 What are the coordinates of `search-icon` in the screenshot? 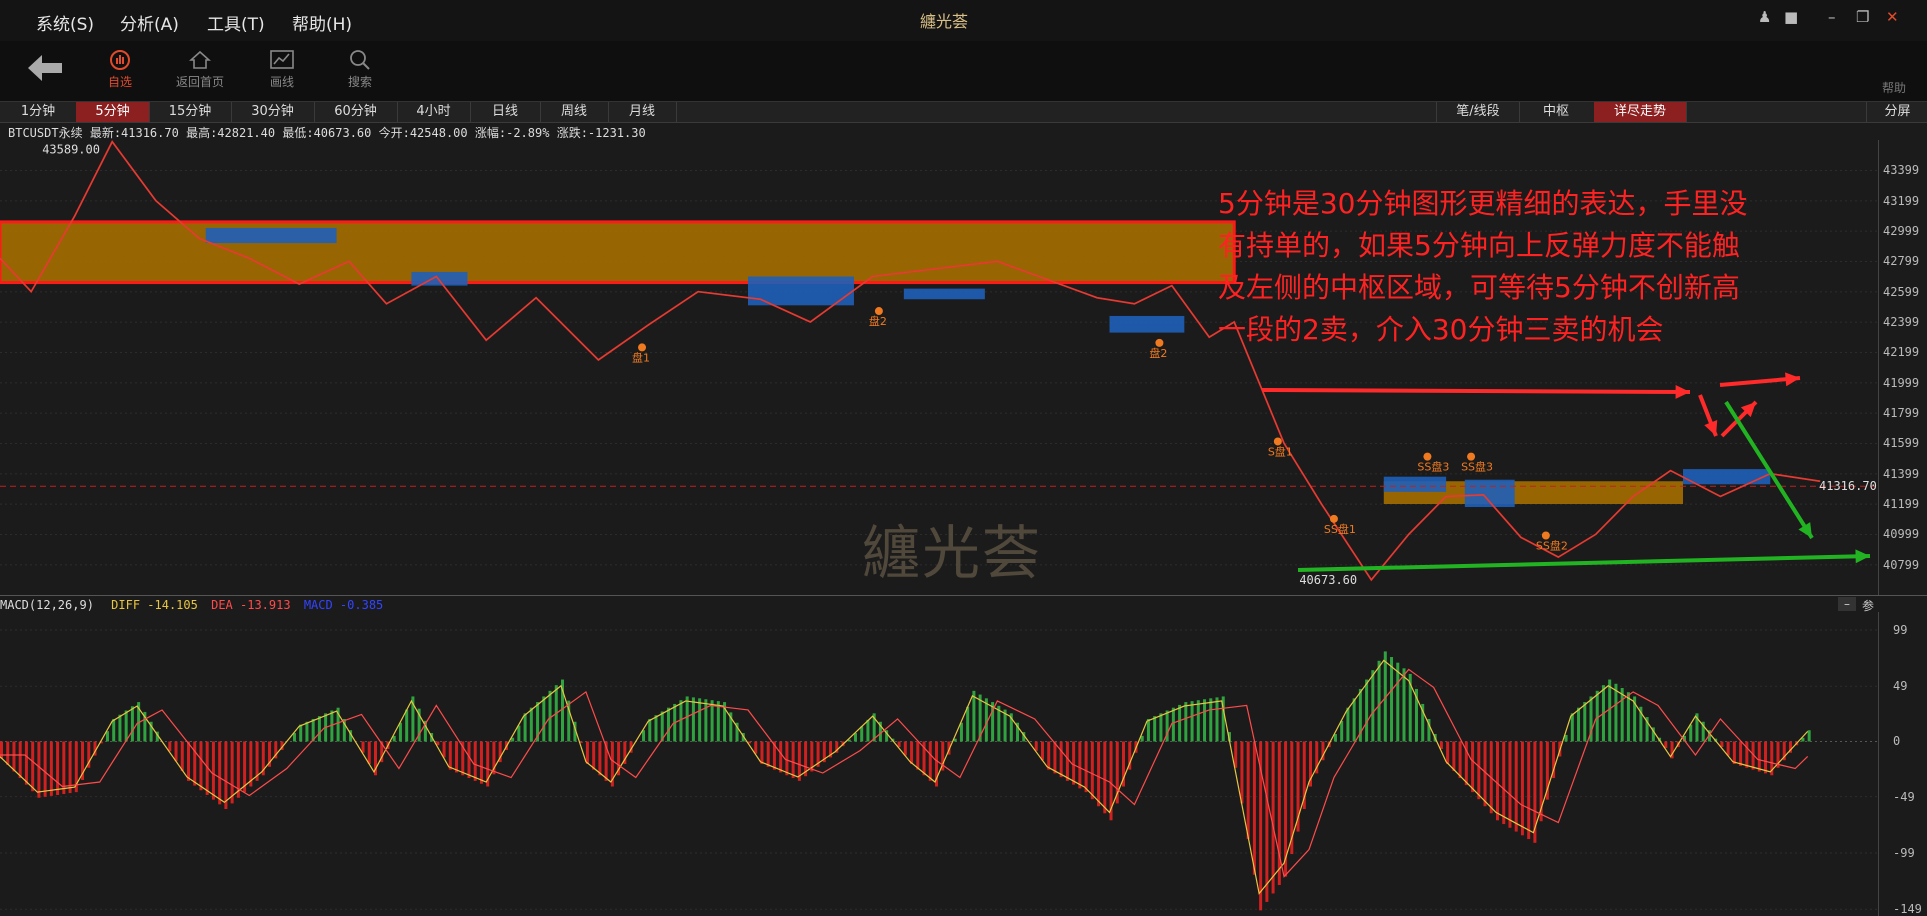 It's located at (360, 60).